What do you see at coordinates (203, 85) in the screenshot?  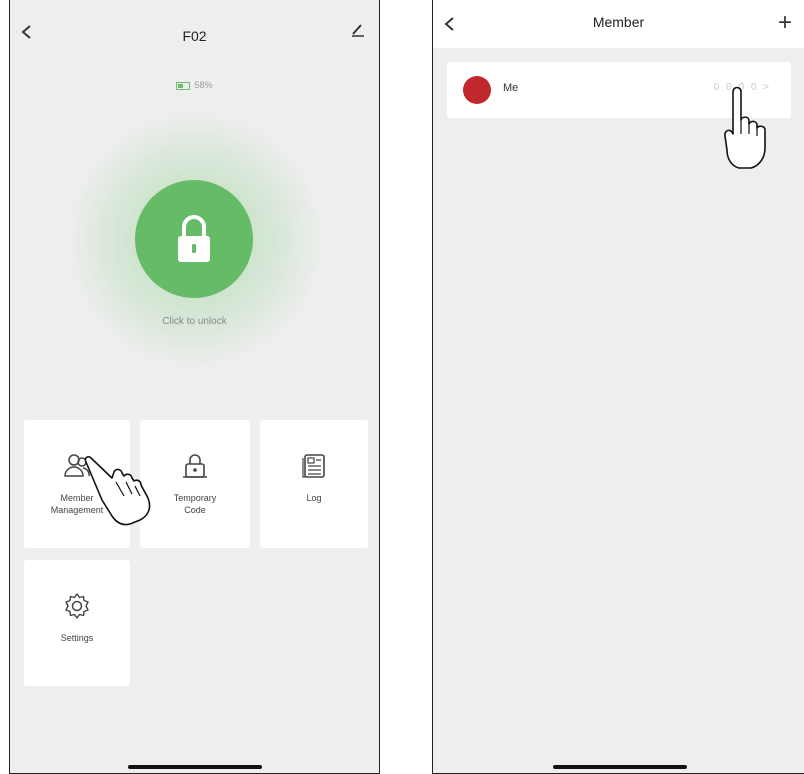 I see `battery-percent: 58%` at bounding box center [203, 85].